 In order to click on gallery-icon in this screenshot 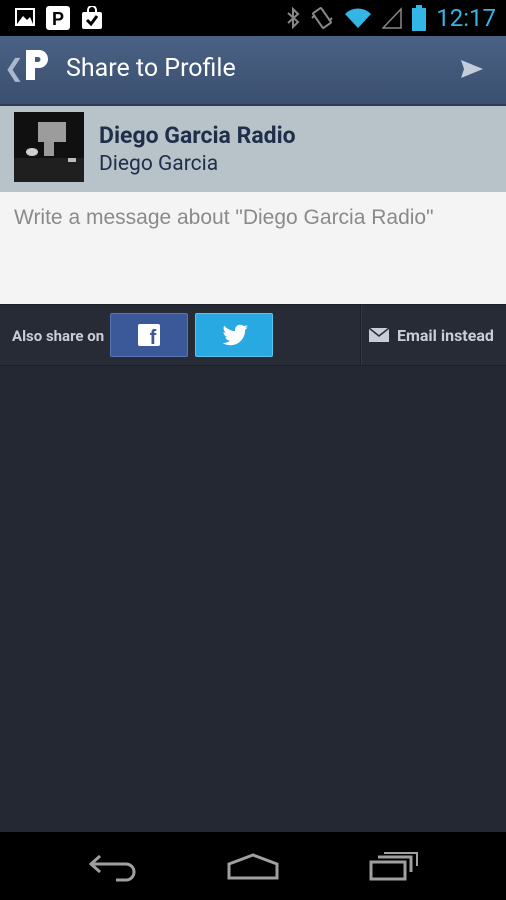, I will do `click(25, 17)`.